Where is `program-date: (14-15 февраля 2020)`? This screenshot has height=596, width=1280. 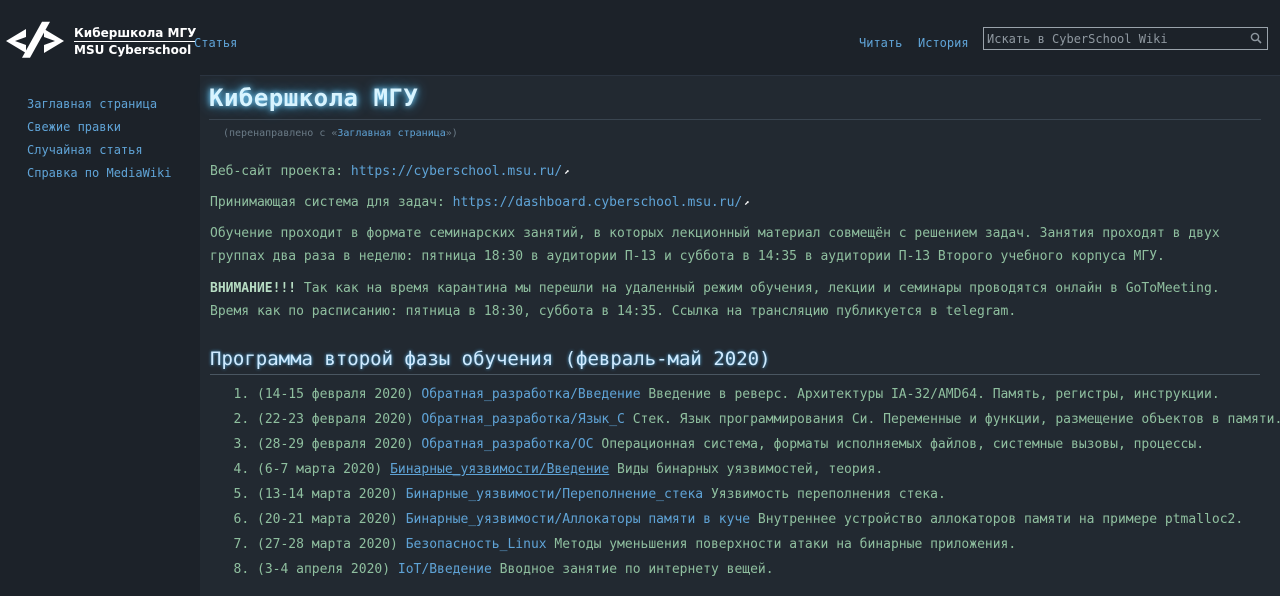
program-date: (14-15 февраля 2020) is located at coordinates (335, 394).